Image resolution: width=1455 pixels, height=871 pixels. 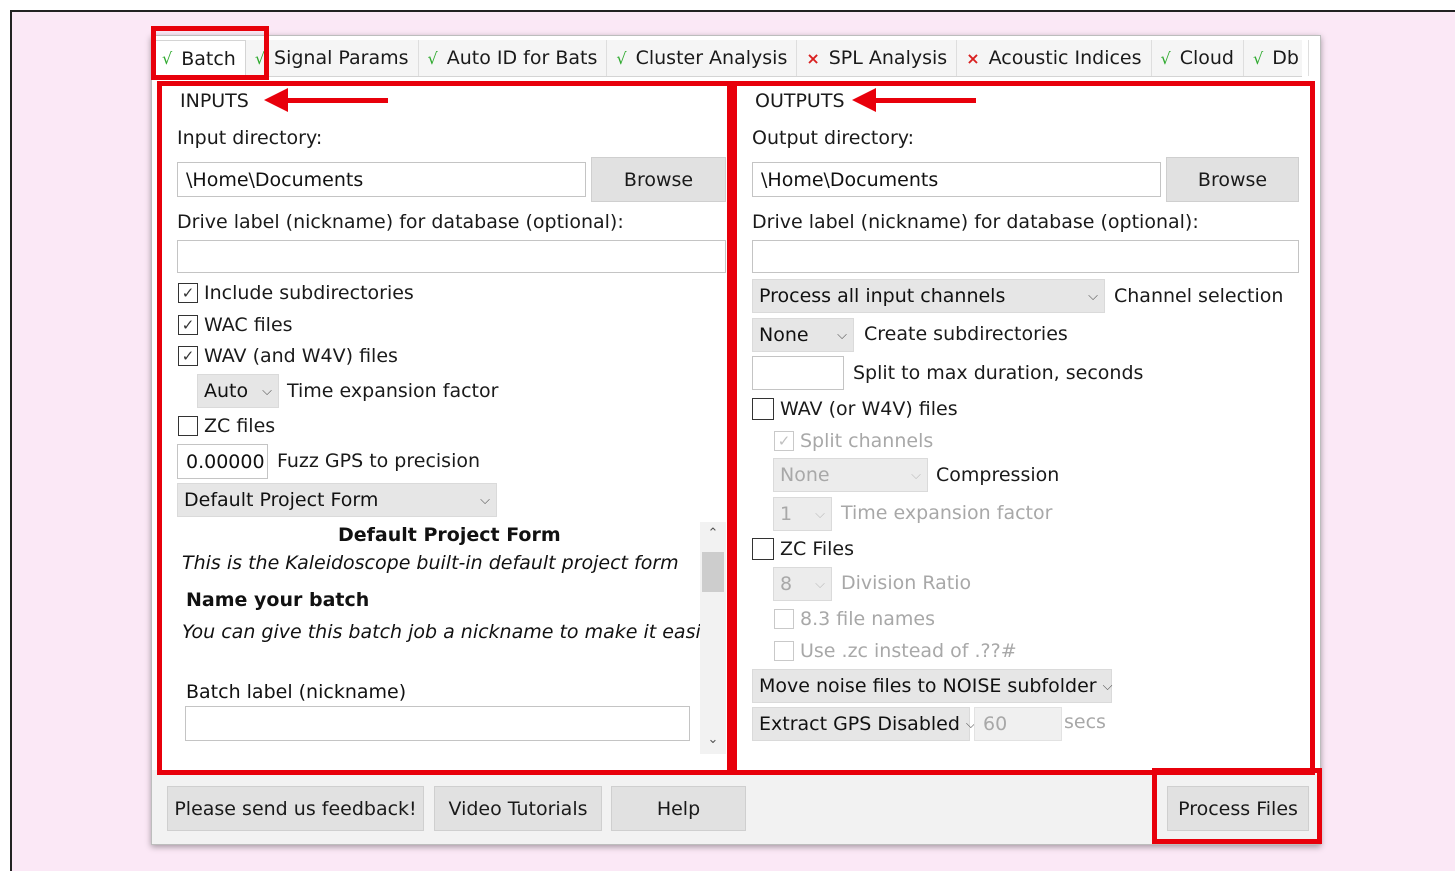 I want to click on tab-label: Signal Params, so click(x=341, y=58).